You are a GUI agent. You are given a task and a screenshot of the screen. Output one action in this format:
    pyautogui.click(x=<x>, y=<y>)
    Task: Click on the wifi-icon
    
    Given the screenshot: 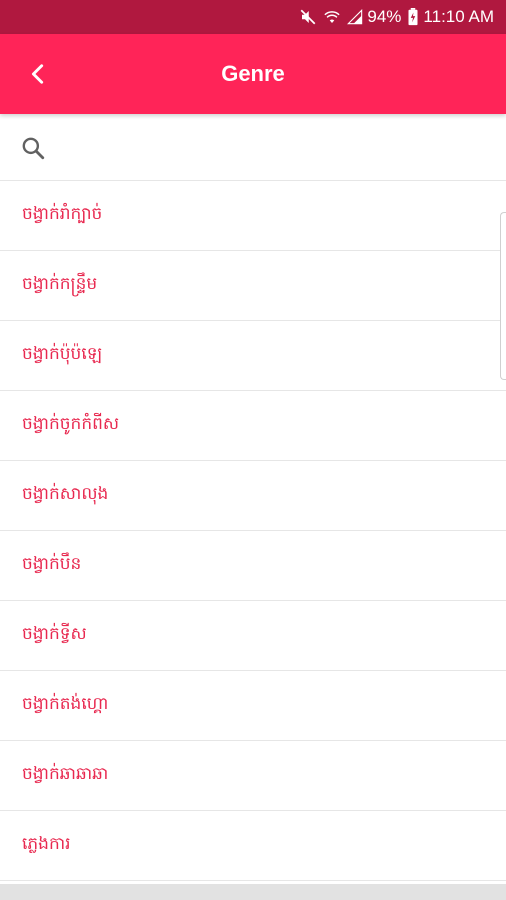 What is the action you would take?
    pyautogui.click(x=332, y=17)
    